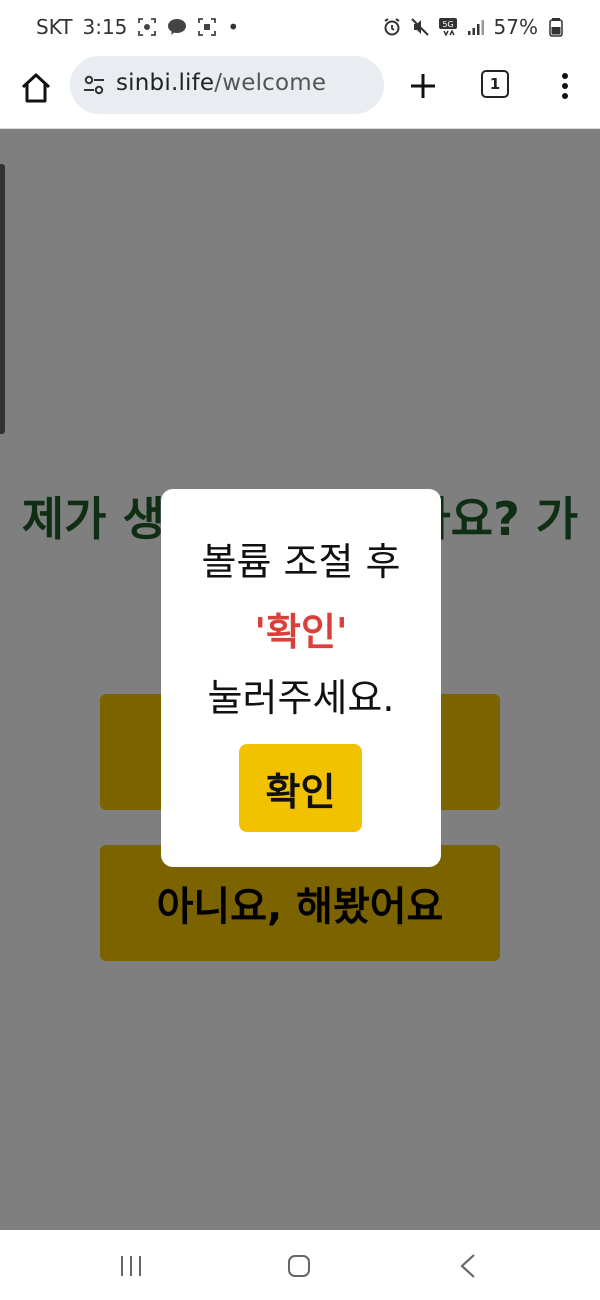  What do you see at coordinates (515, 27) in the screenshot?
I see `battery-percent: 57%` at bounding box center [515, 27].